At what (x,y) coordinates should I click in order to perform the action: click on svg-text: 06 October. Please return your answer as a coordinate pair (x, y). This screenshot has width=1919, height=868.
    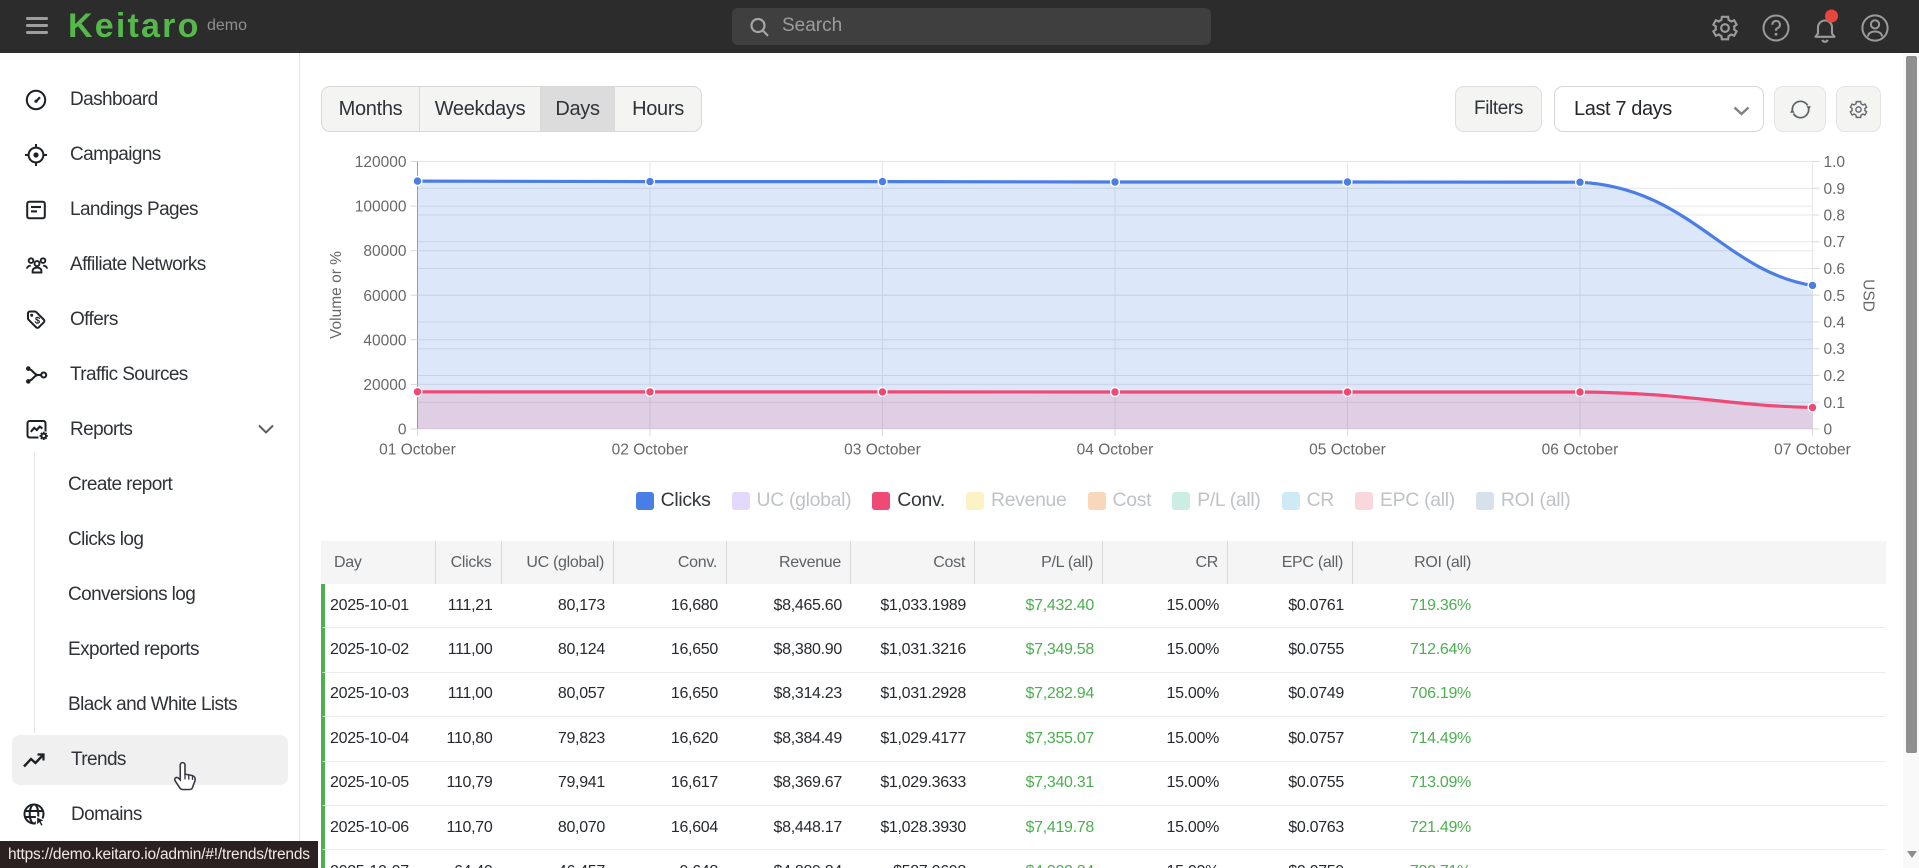
    Looking at the image, I should click on (1580, 450).